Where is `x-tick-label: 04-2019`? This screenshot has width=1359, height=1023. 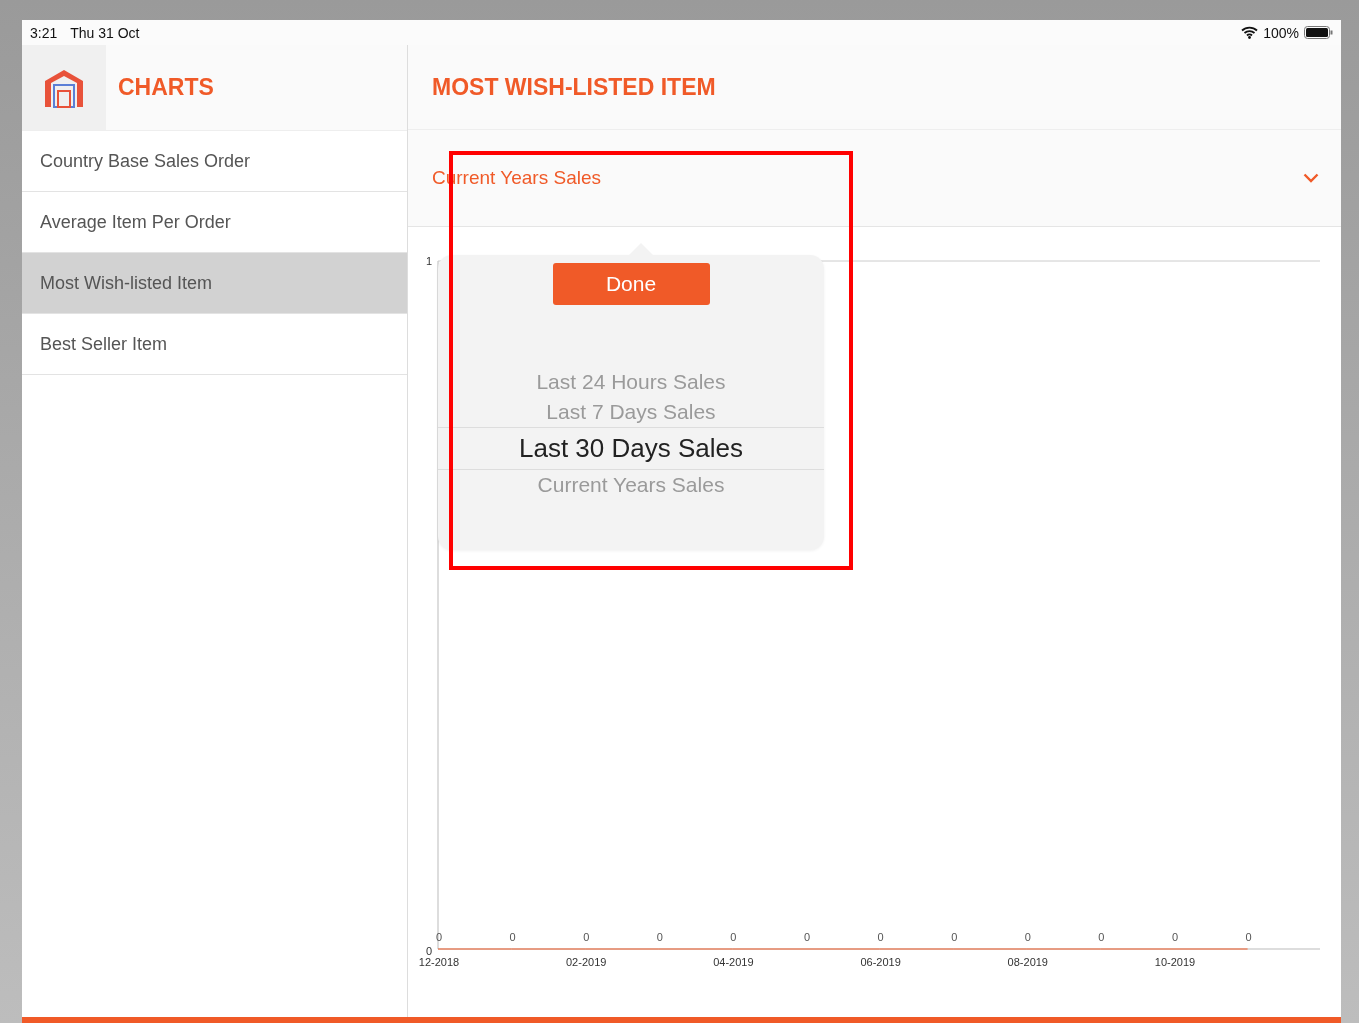
x-tick-label: 04-2019 is located at coordinates (733, 962).